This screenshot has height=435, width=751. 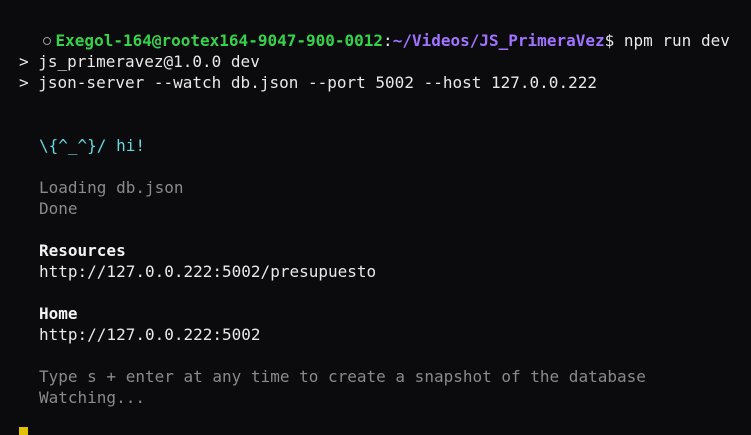 I want to click on server-greeting: \{^_^}/ hi!, so click(x=92, y=145).